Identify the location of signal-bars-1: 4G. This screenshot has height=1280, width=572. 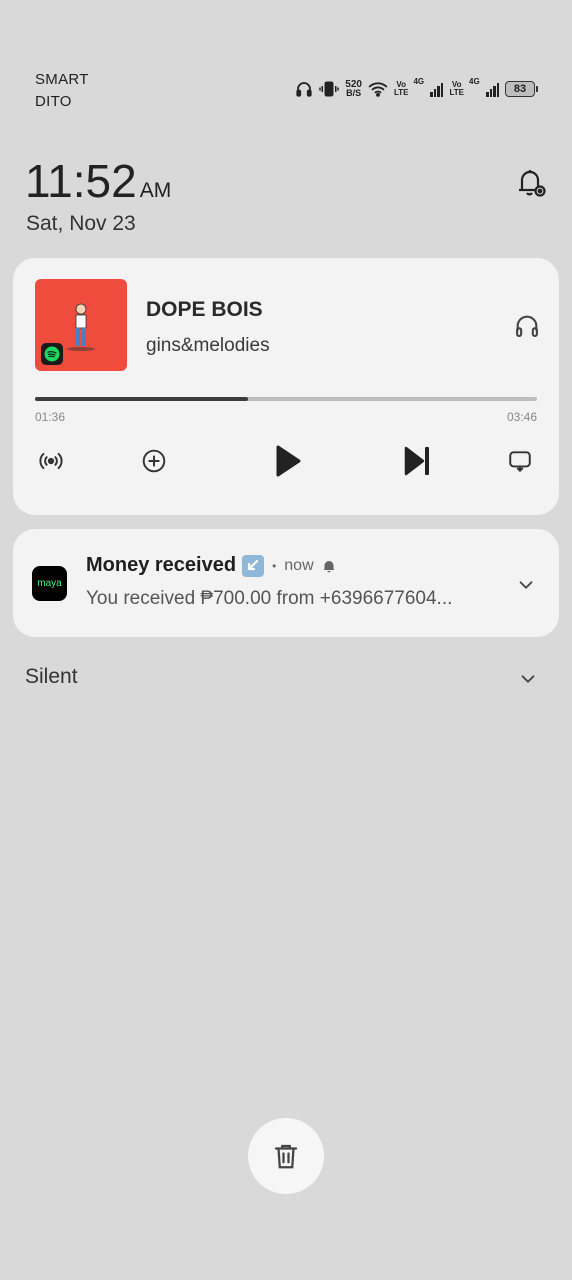
(428, 87).